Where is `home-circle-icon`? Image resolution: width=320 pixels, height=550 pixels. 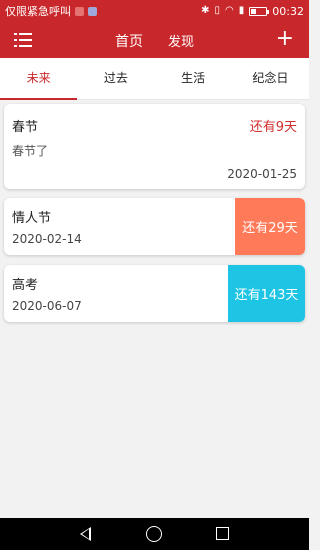
home-circle-icon is located at coordinates (154, 534).